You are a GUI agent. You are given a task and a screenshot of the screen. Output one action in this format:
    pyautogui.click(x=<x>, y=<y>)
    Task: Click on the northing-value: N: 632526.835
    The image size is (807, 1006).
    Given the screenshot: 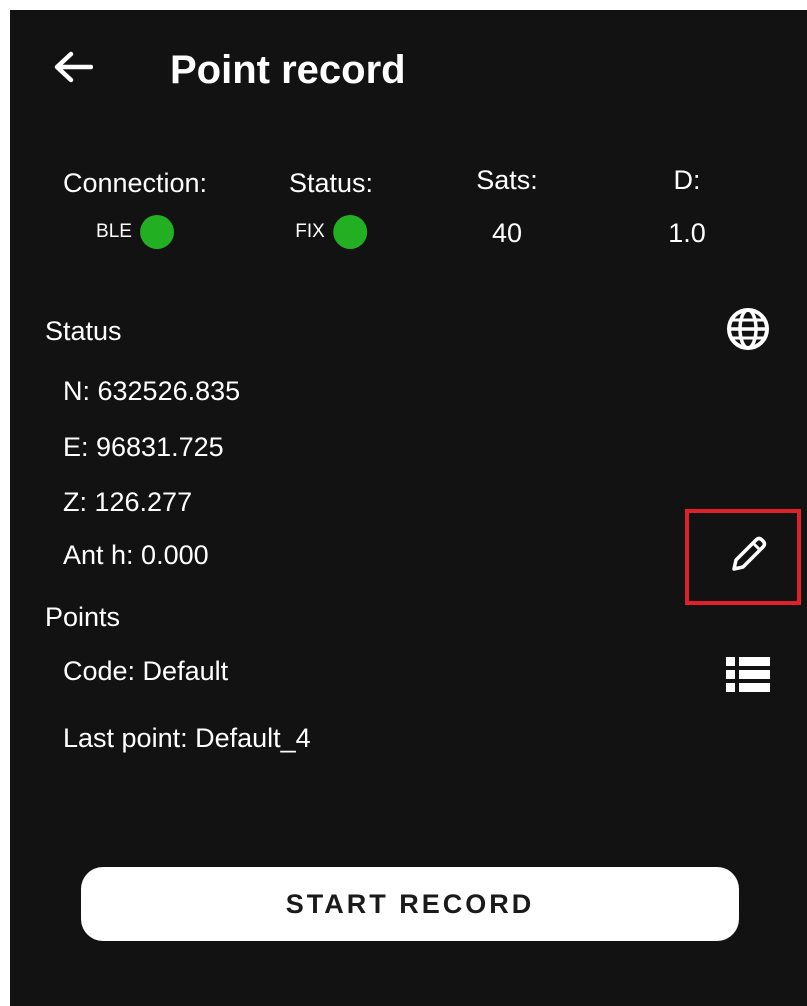 What is the action you would take?
    pyautogui.click(x=152, y=391)
    